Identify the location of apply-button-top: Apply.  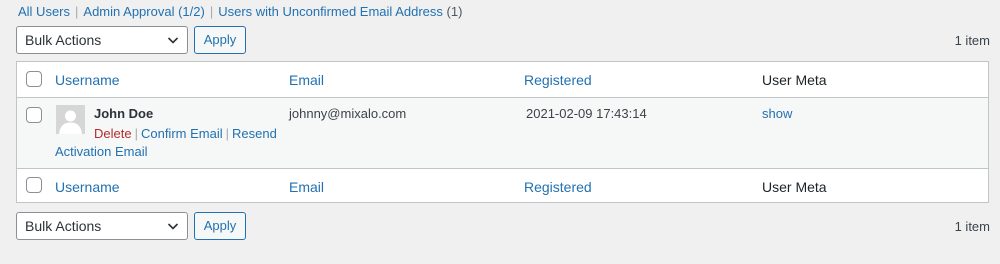
(220, 40).